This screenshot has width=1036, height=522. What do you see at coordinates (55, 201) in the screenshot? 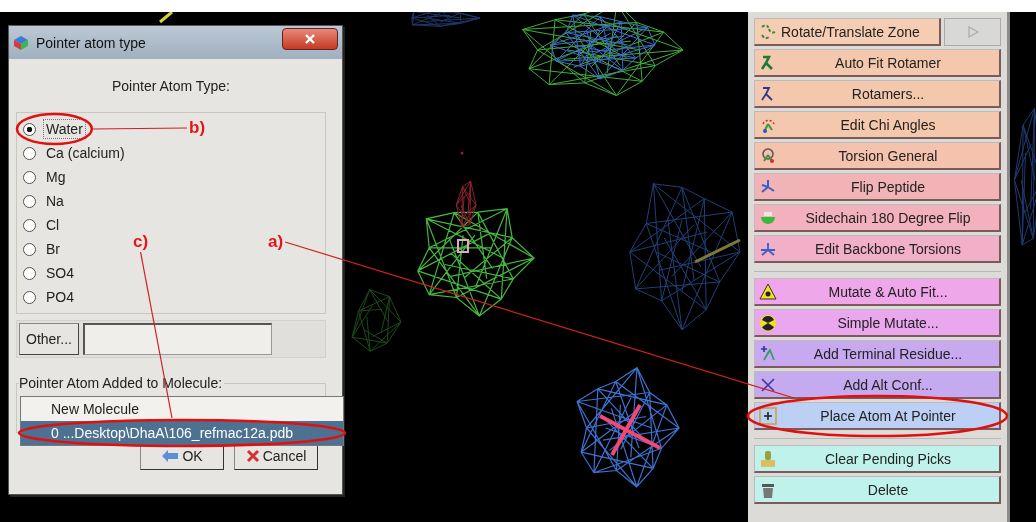
I see `radio-label: Na` at bounding box center [55, 201].